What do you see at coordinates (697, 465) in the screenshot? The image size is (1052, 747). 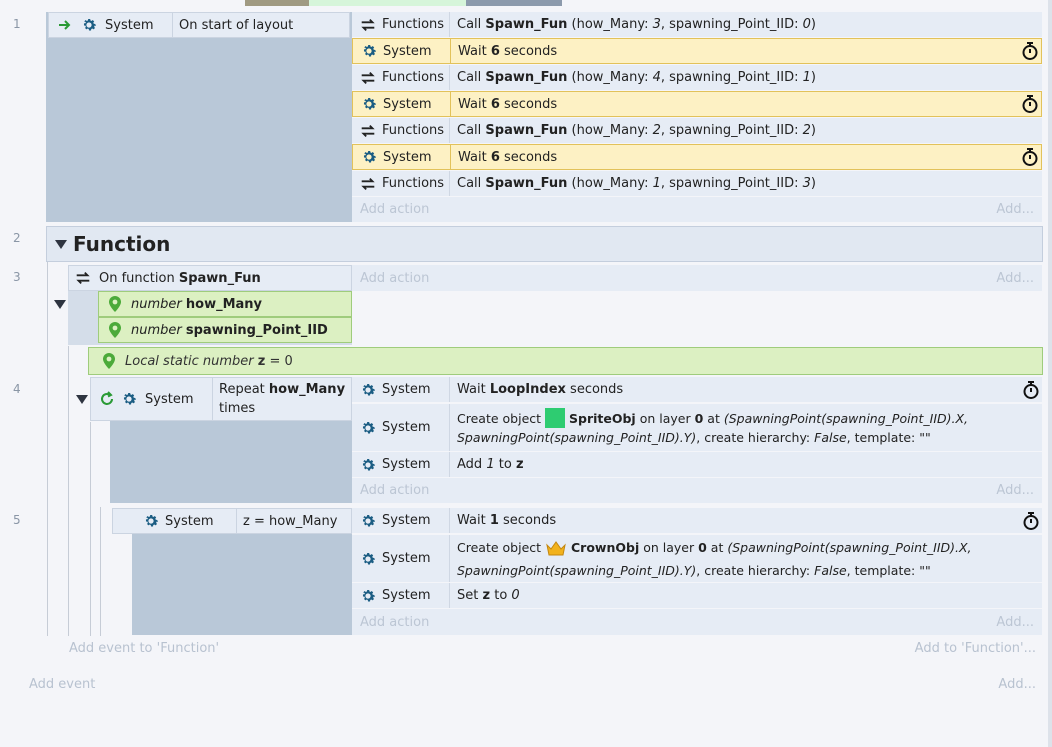 I see `action-row: System Add 1 to z` at bounding box center [697, 465].